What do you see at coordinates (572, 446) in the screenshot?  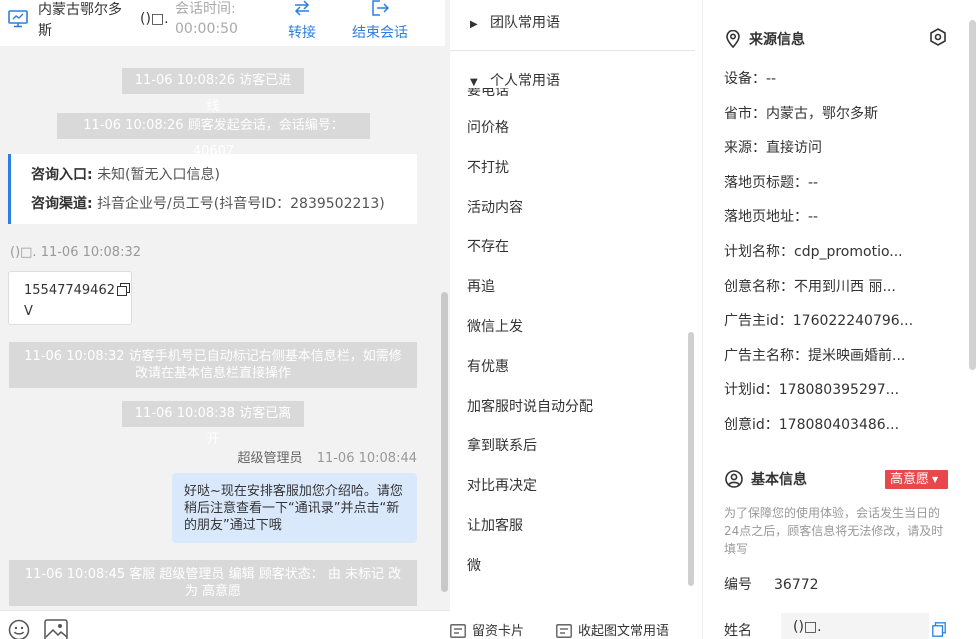 I see `phrase-item: 拿到联系后` at bounding box center [572, 446].